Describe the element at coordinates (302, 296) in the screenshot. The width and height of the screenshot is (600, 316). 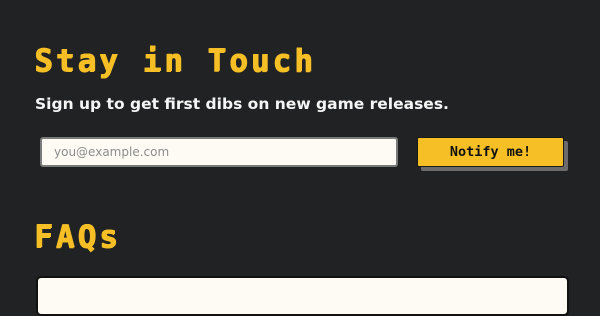
I see `faq-item` at that location.